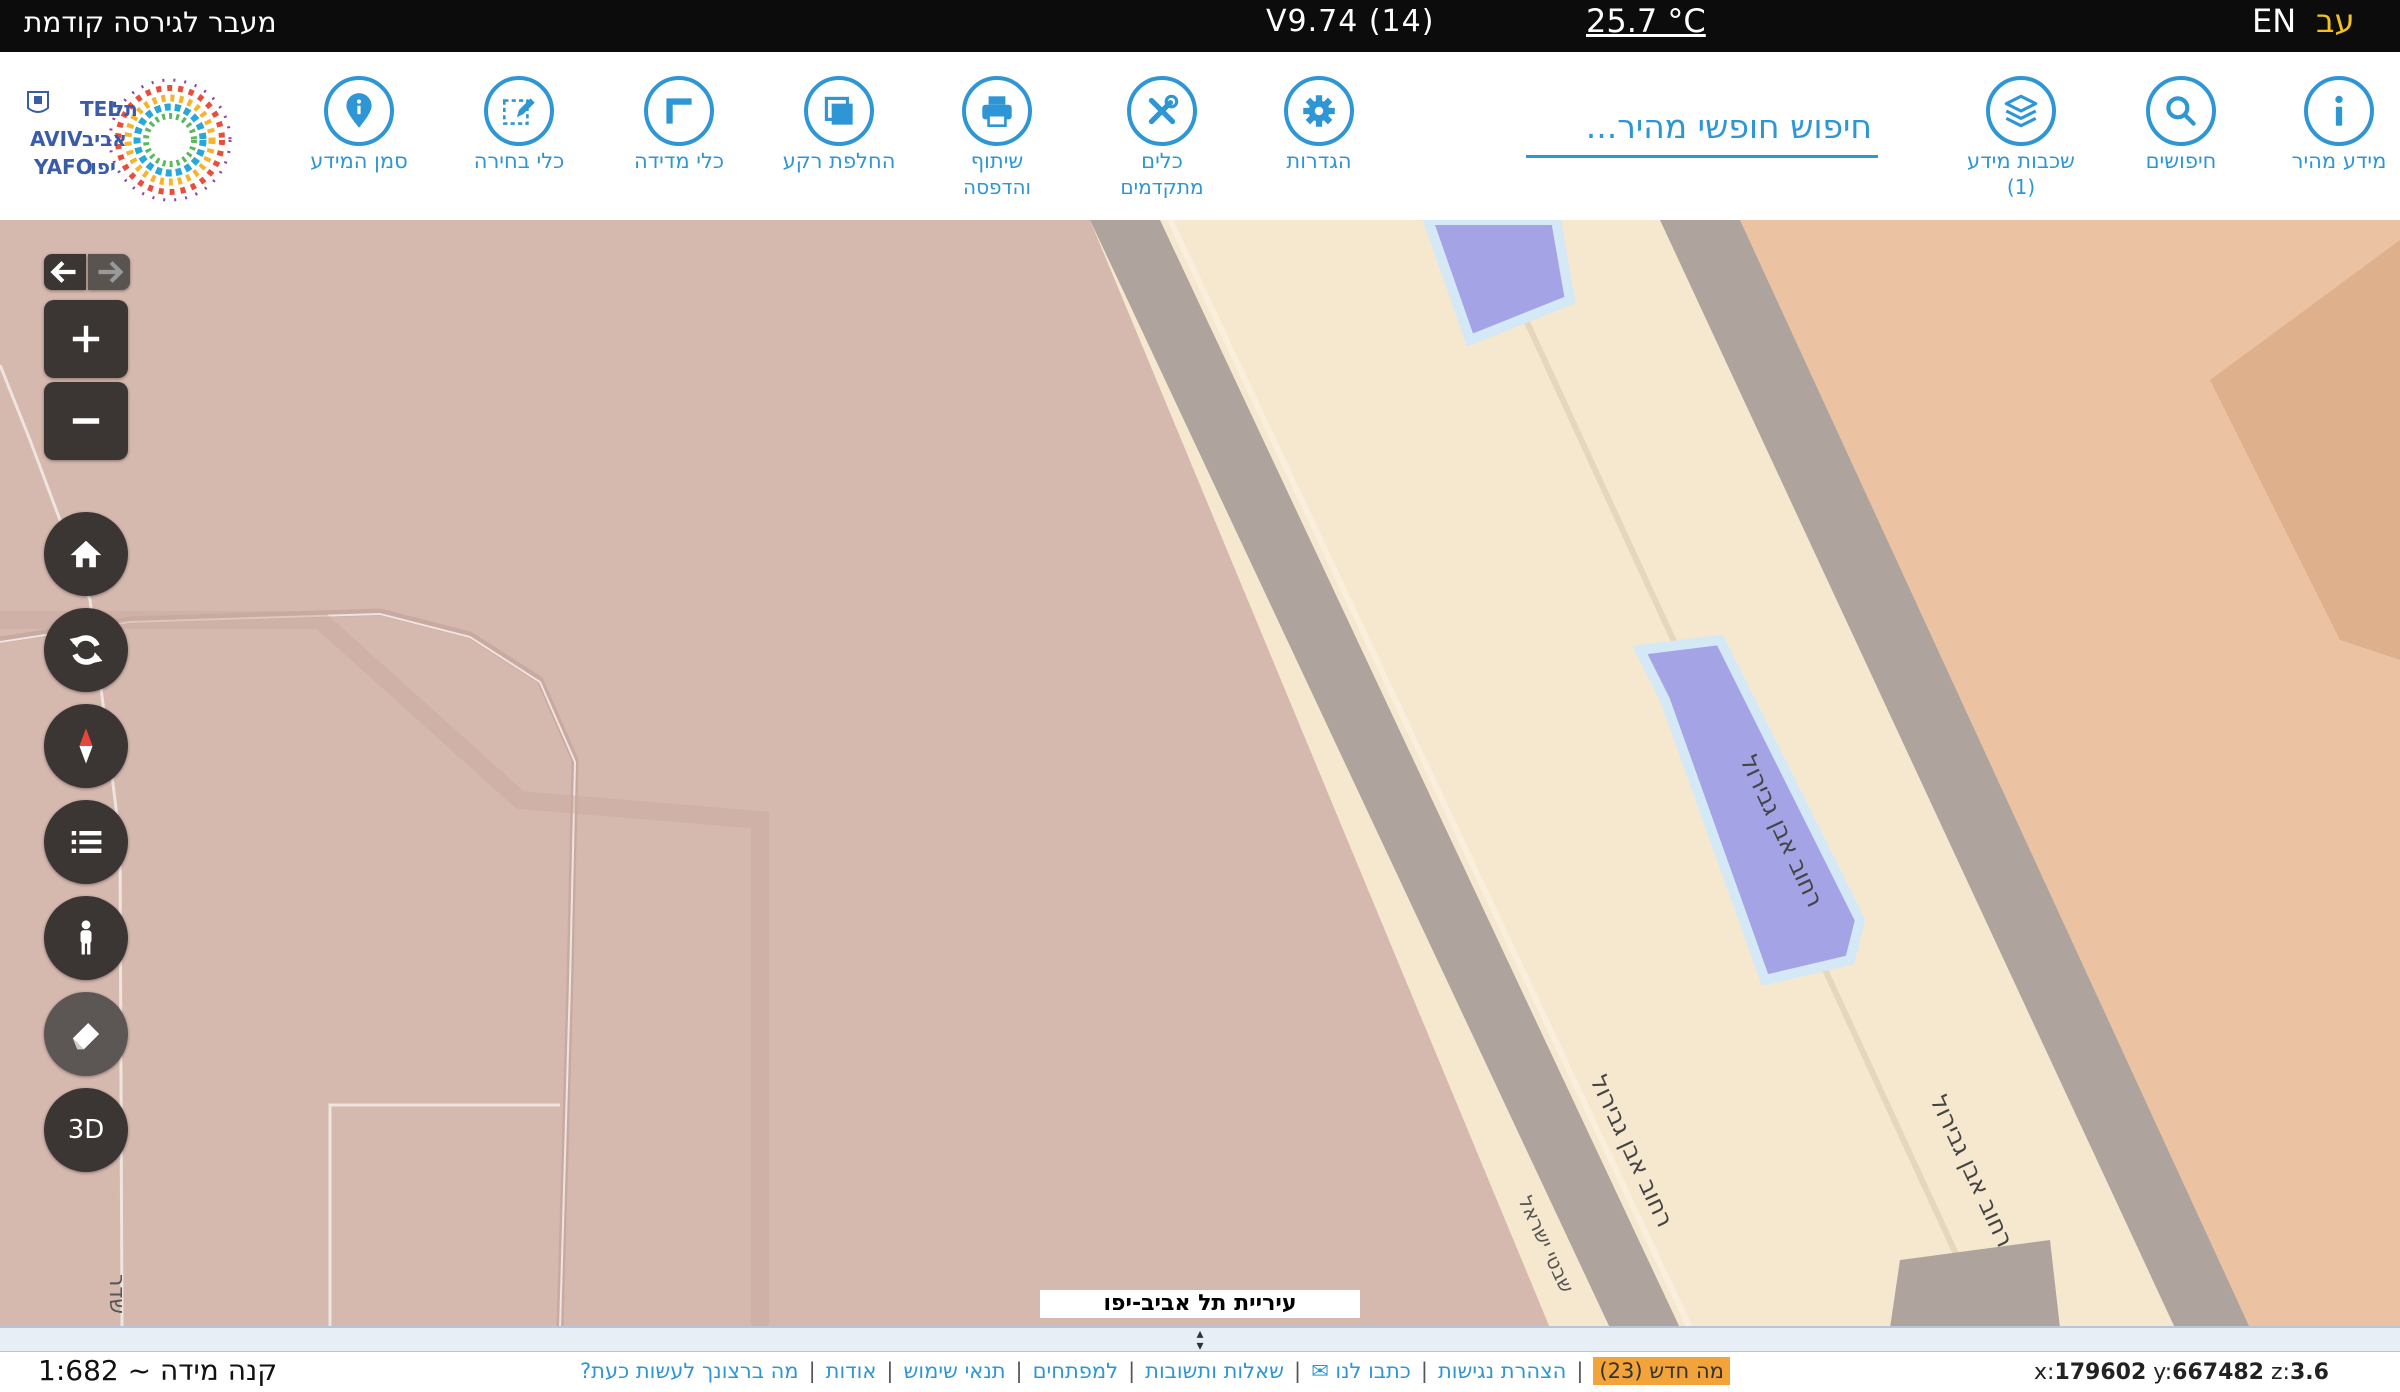 The height and width of the screenshot is (1392, 2400). I want to click on searches-label: חיפושים, so click(2181, 161).